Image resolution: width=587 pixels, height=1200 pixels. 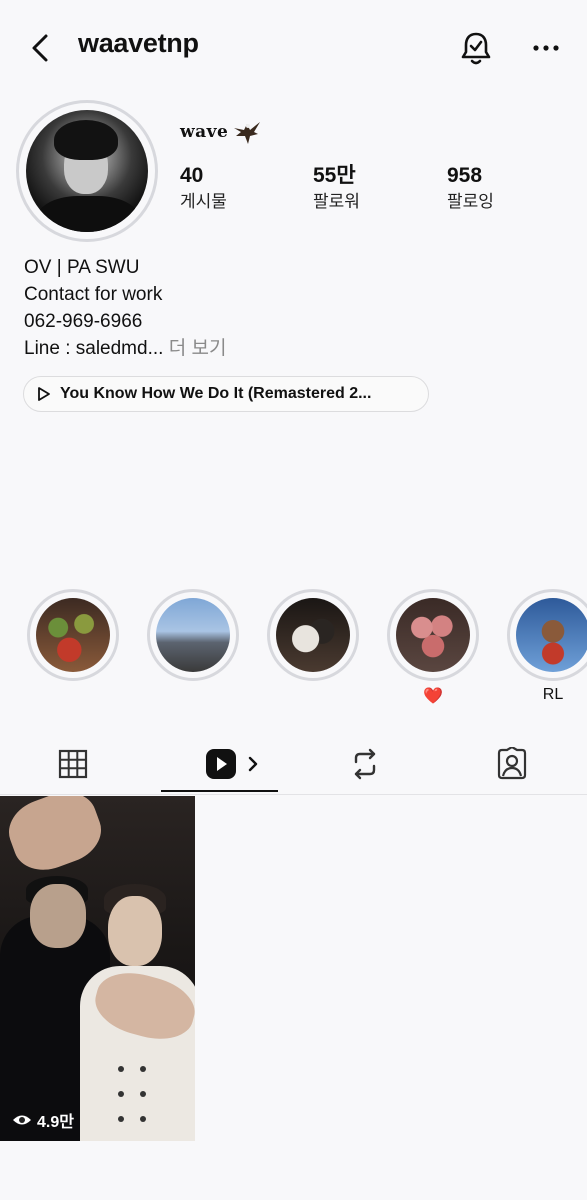 I want to click on stat-followers-label: 팔로워, so click(x=336, y=201).